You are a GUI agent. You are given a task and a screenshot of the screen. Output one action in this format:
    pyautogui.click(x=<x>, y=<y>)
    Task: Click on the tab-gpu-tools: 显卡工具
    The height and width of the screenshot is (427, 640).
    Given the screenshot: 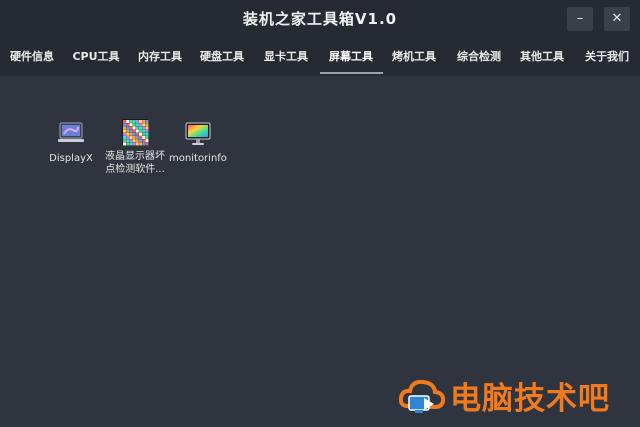 What is the action you would take?
    pyautogui.click(x=286, y=57)
    